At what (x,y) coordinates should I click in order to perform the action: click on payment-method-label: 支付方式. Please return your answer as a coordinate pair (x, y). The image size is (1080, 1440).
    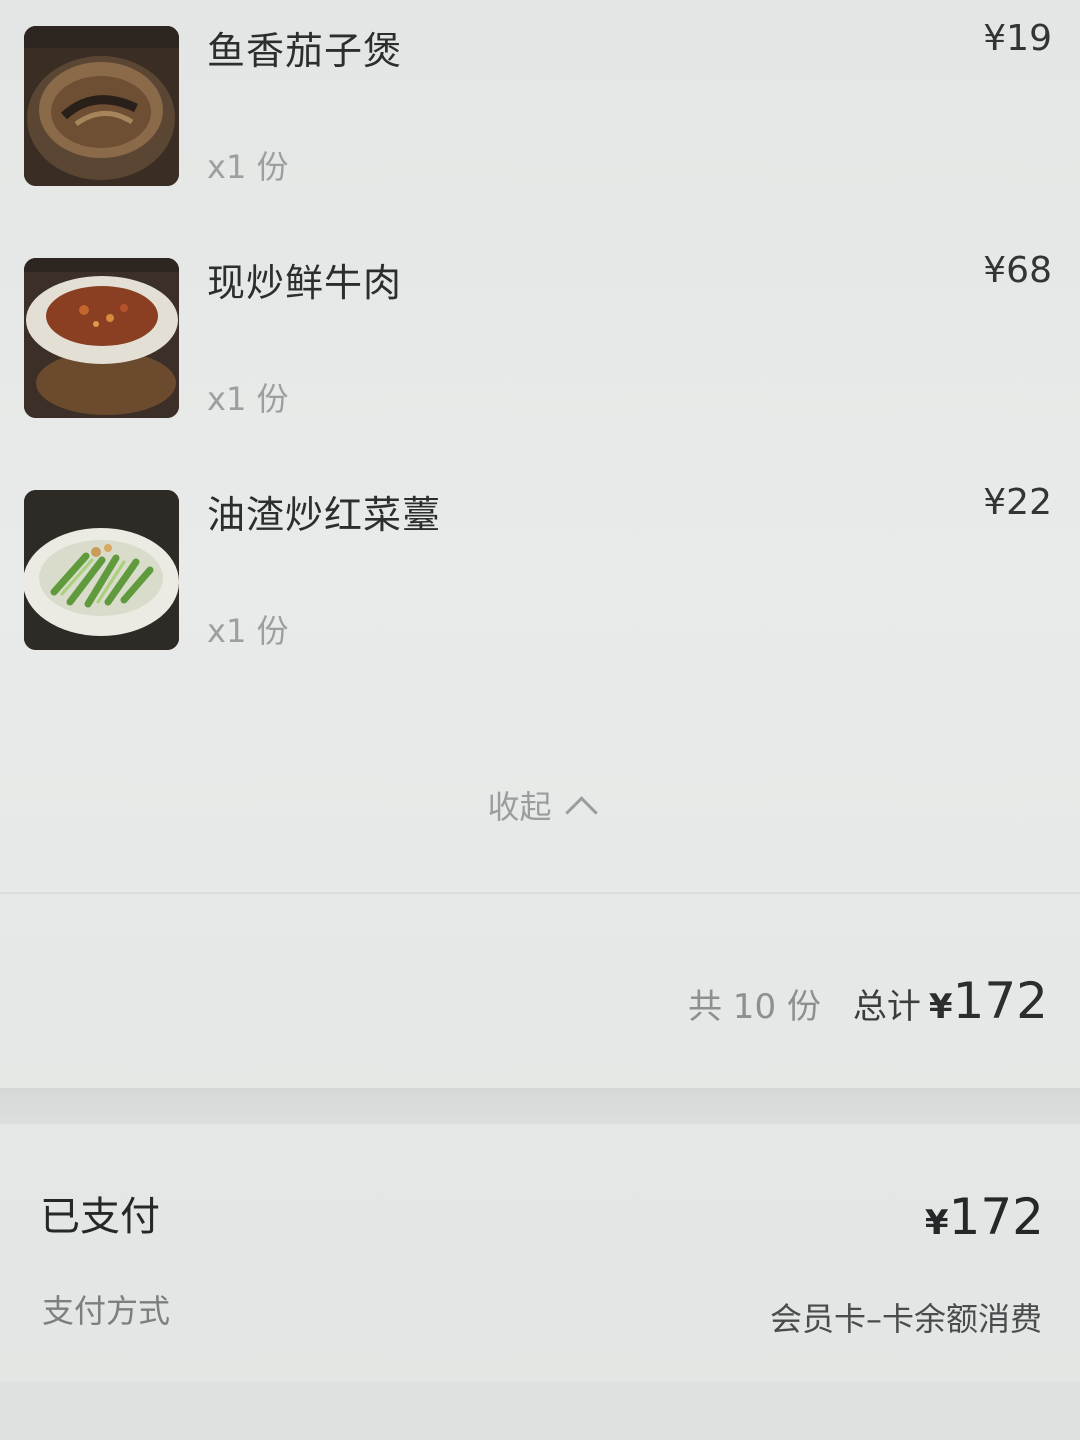
    Looking at the image, I should click on (106, 1311).